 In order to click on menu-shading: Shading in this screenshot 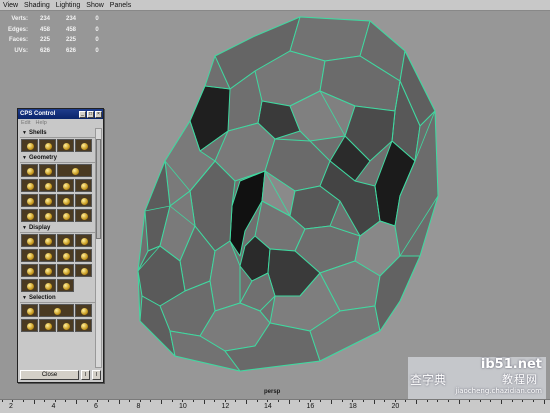, I will do `click(37, 5)`.